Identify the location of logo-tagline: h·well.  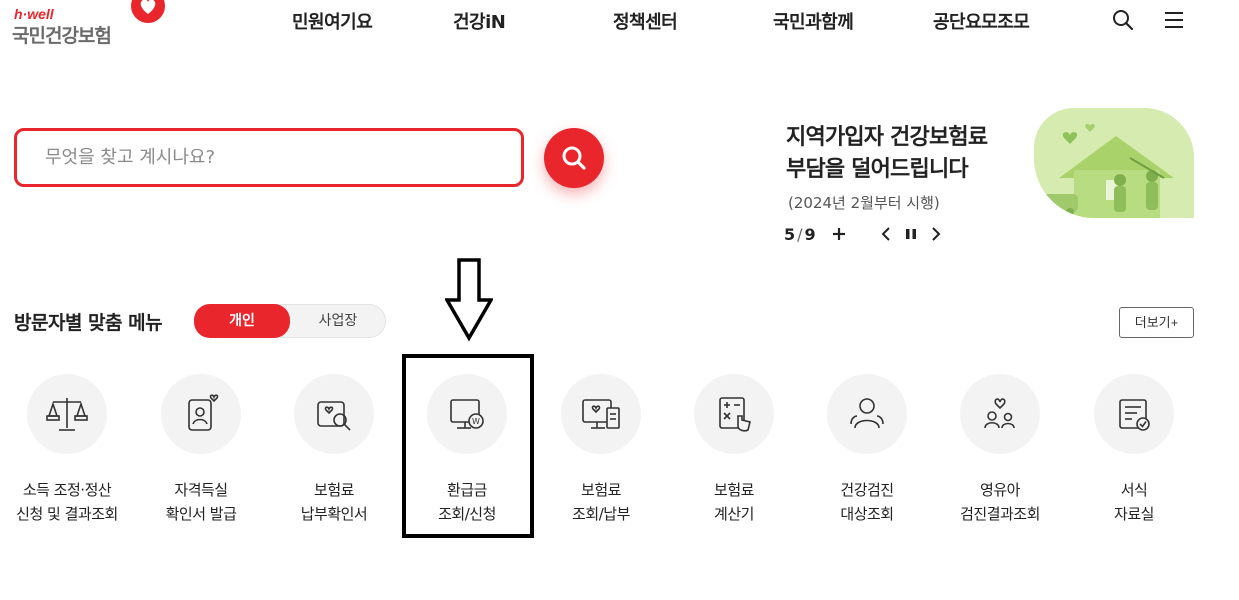
(34, 14).